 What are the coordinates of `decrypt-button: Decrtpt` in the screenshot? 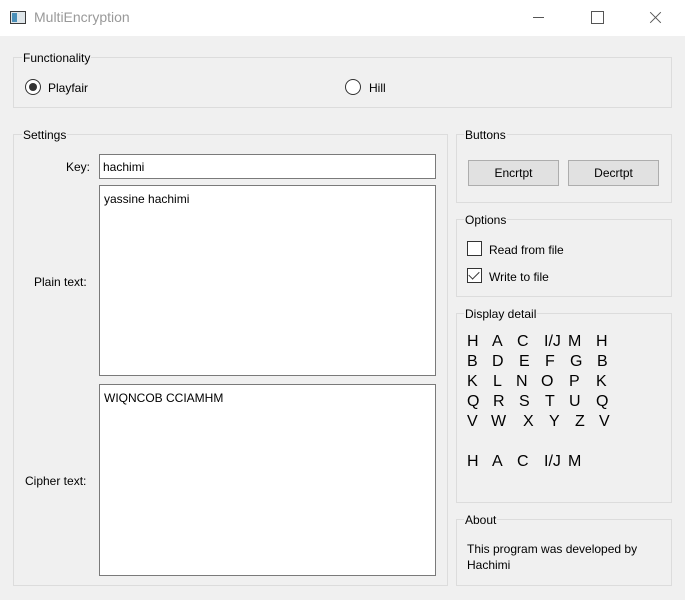 It's located at (613, 173).